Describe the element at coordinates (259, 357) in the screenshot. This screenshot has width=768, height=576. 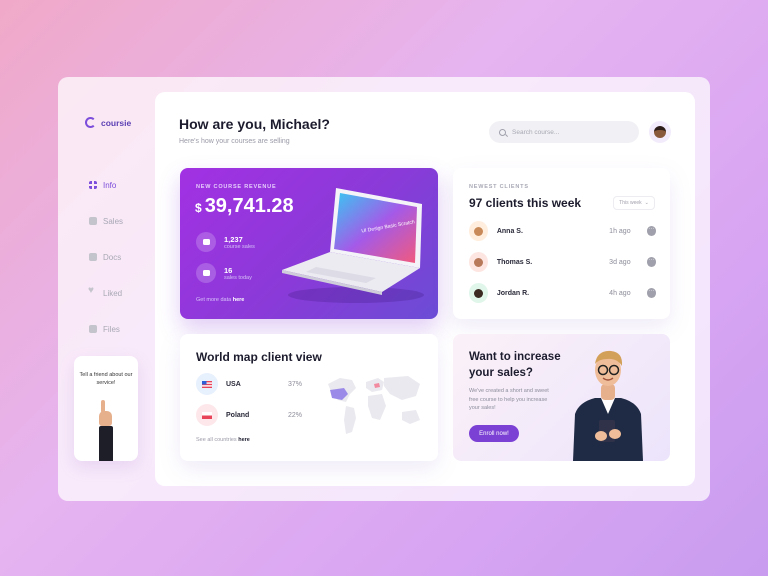
I see `world-map-title: World map client view` at that location.